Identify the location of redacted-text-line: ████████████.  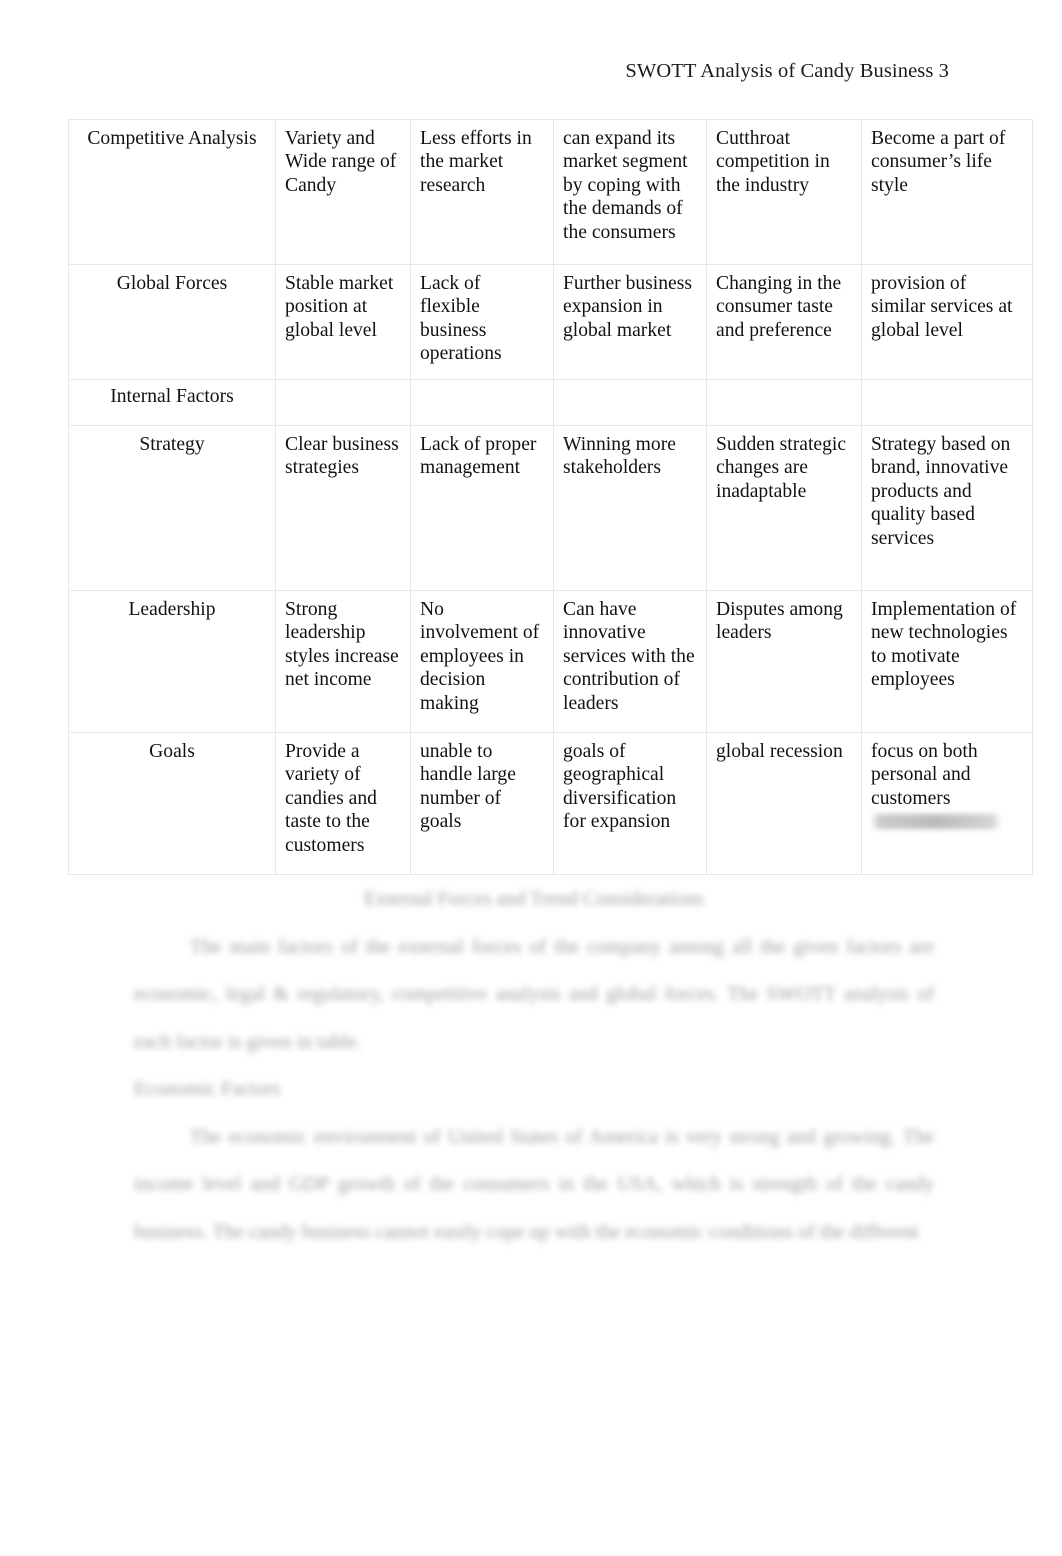
(936, 822).